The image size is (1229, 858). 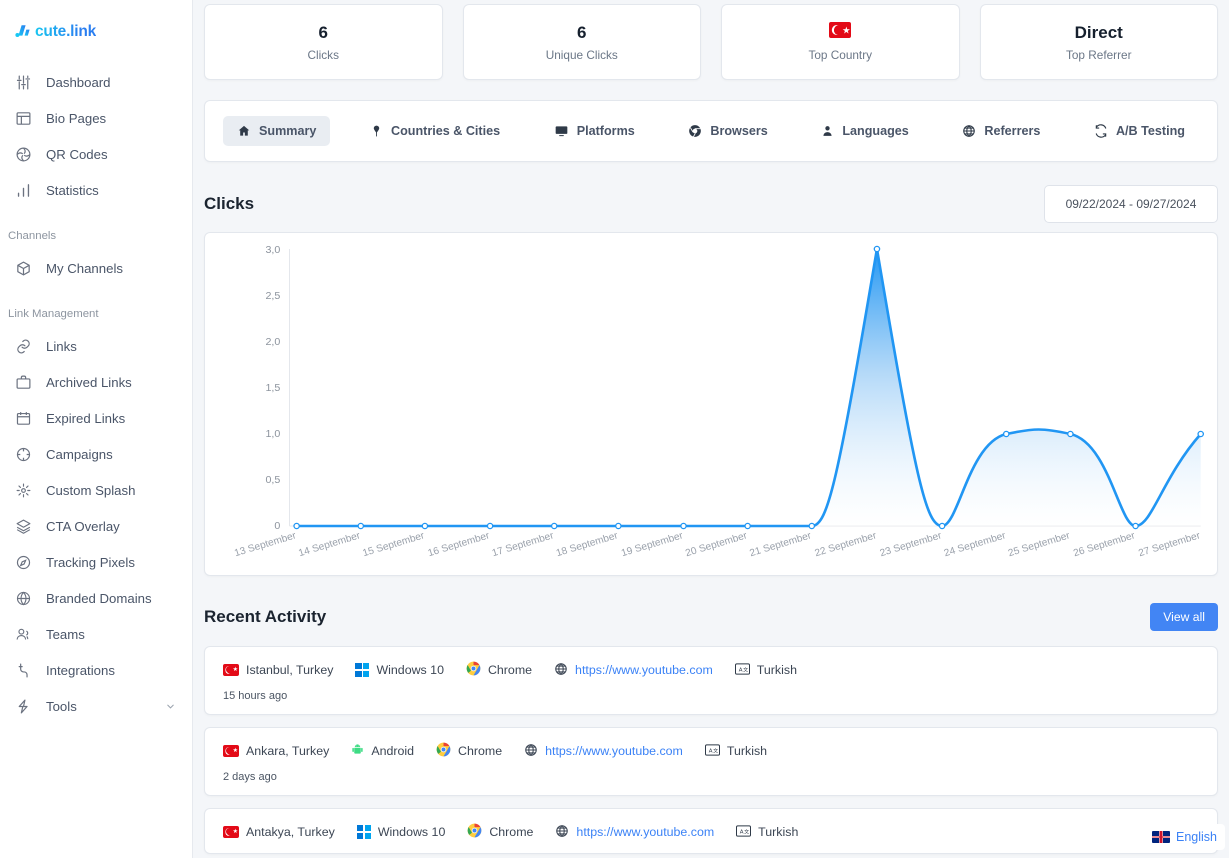 I want to click on tab-summary: Summary, so click(x=277, y=131).